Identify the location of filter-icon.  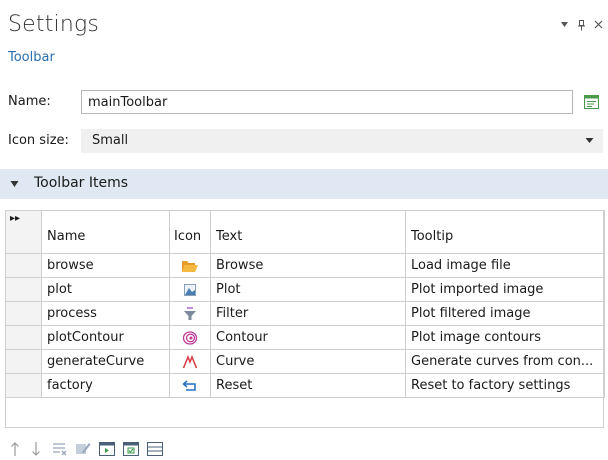
(190, 313).